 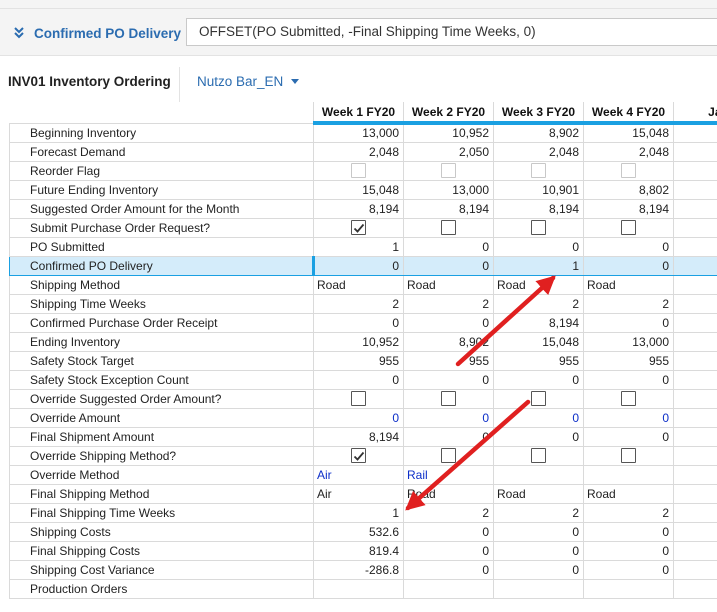 I want to click on row-label: Shipping Time Weeks, so click(x=161, y=303).